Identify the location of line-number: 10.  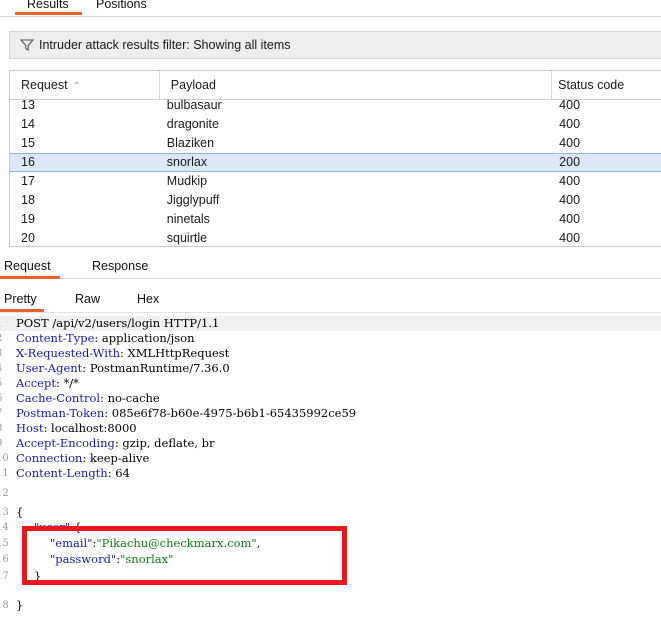
(4, 458).